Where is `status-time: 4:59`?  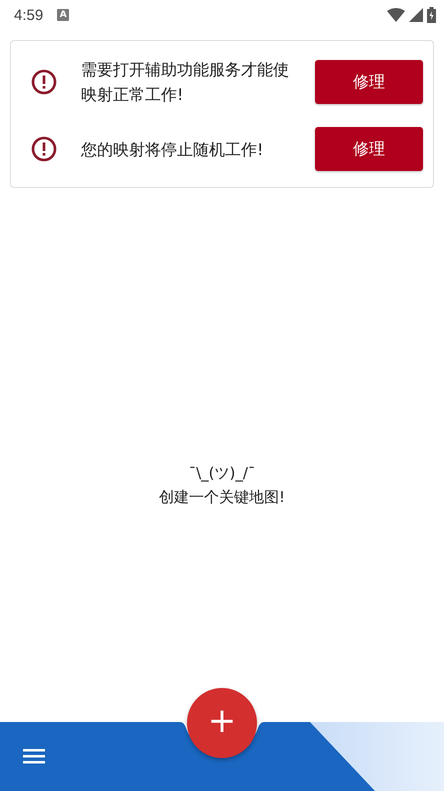
status-time: 4:59 is located at coordinates (29, 15).